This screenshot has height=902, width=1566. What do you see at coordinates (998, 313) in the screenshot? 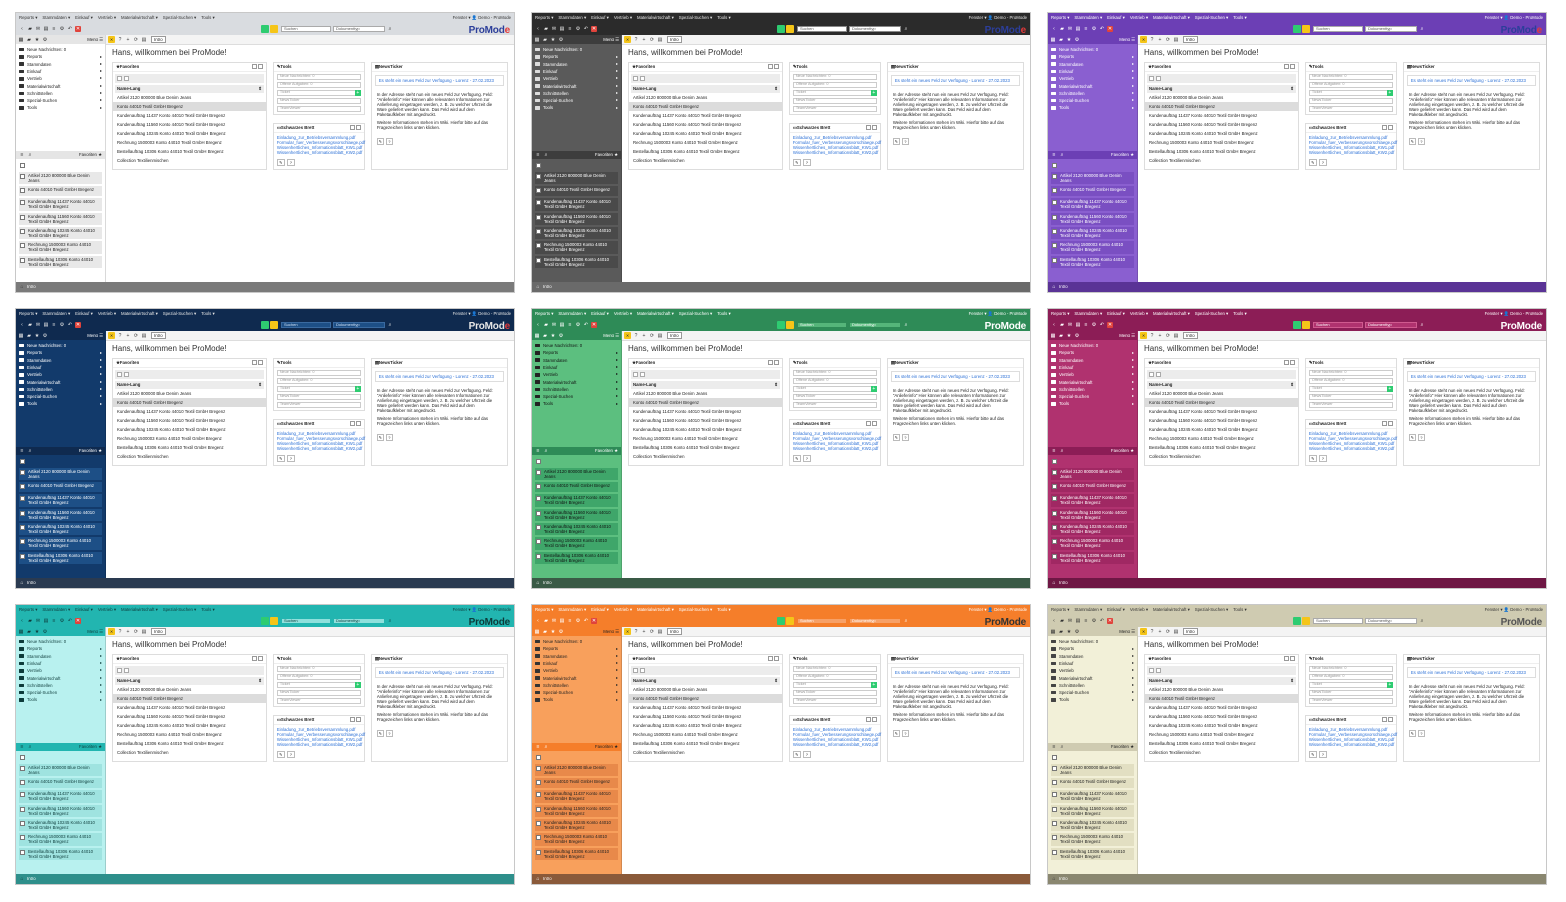
I see `user-menu: Fenster ▾ 👤 Demo - ProMode` at bounding box center [998, 313].